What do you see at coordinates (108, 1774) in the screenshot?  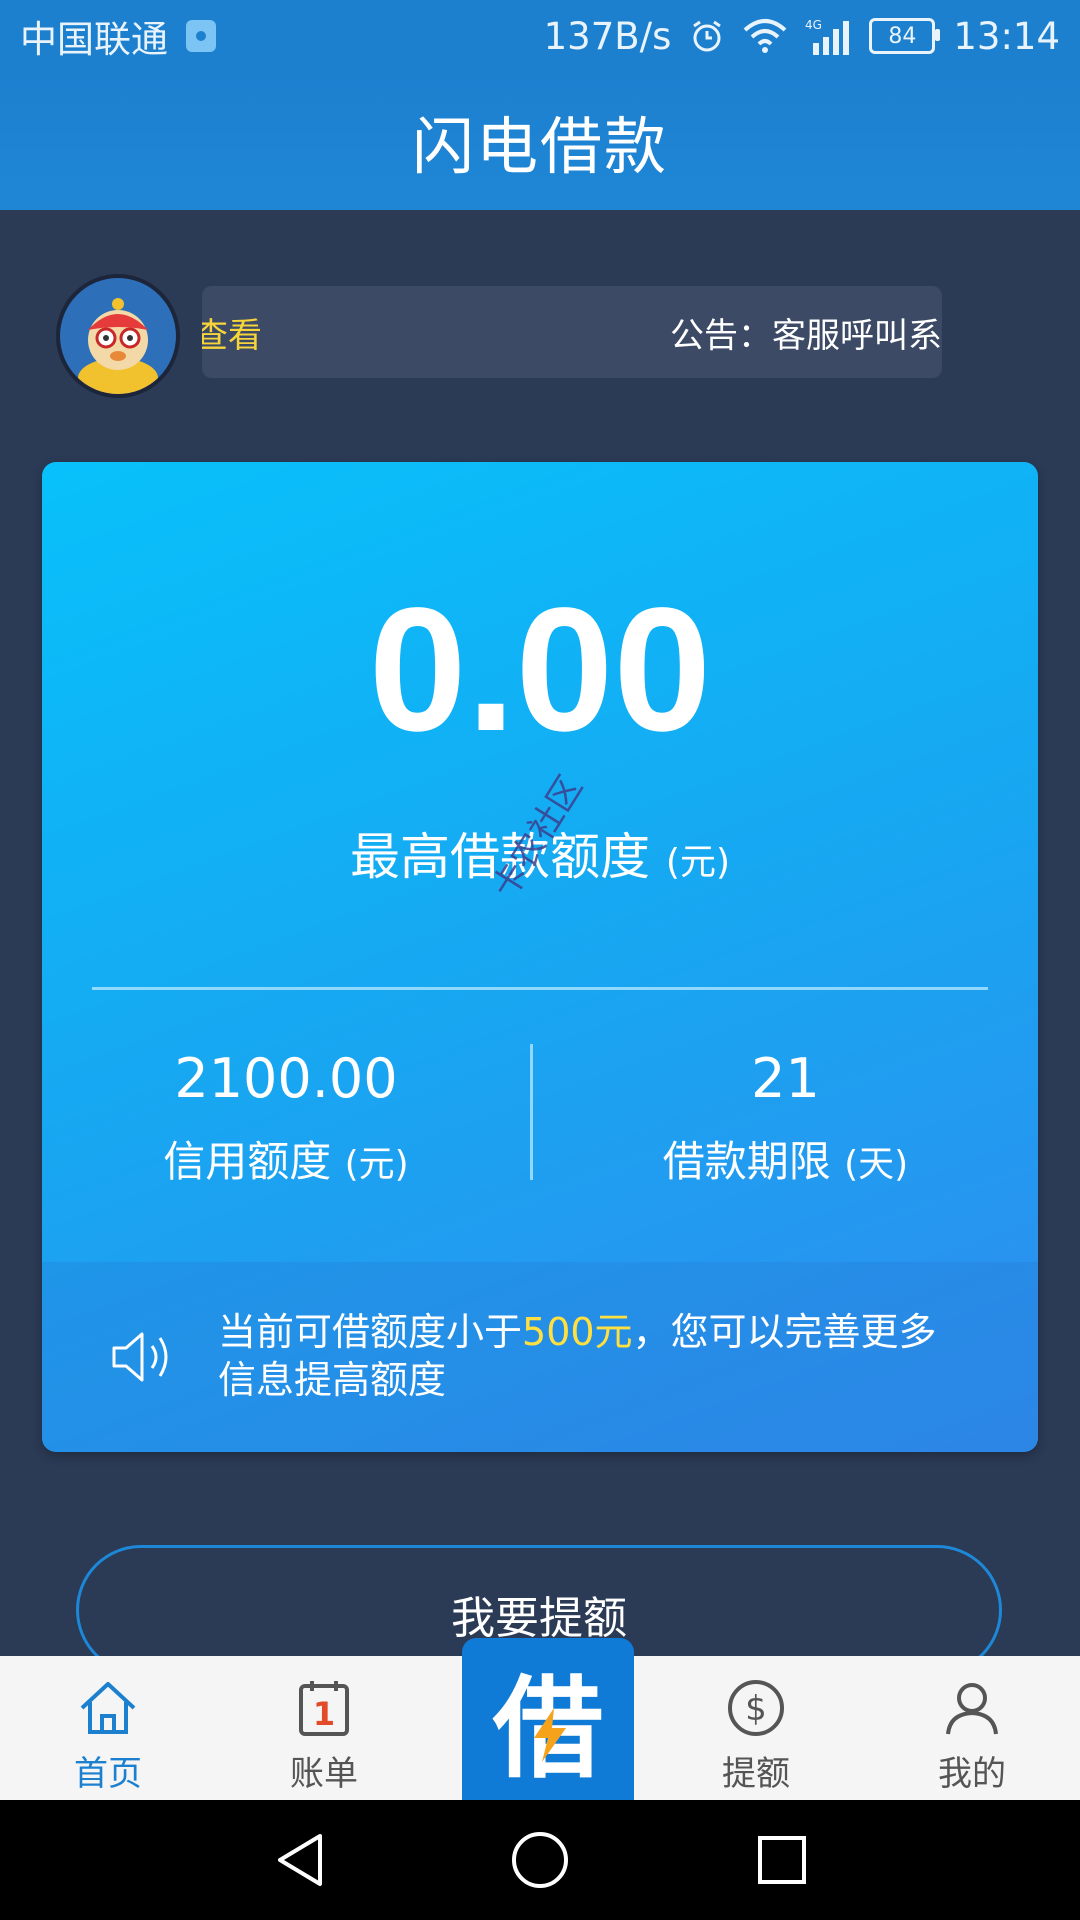 I see `nav-home-label: 首页` at bounding box center [108, 1774].